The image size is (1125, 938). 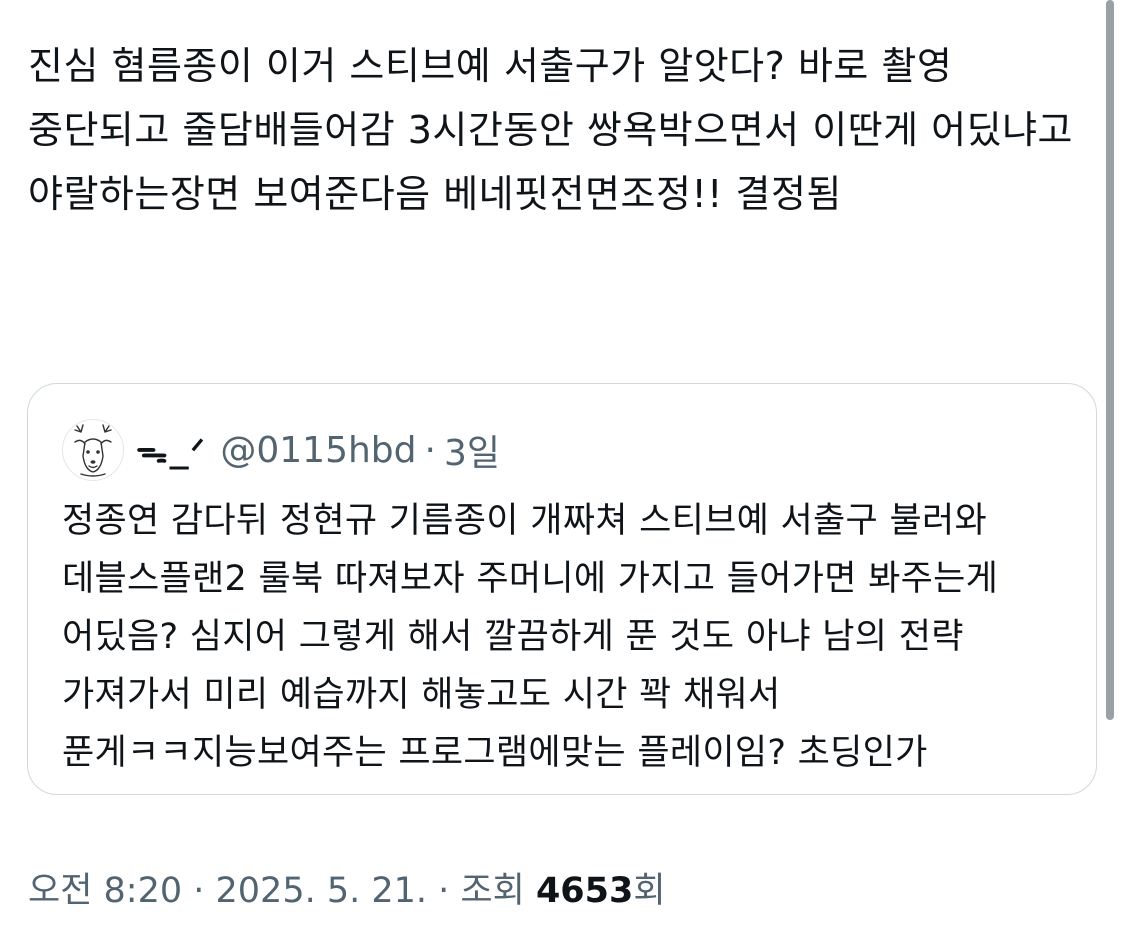 I want to click on quoted-tweet-header: ᯓ_ᐟ @0115hbd · 3일, so click(x=281, y=450).